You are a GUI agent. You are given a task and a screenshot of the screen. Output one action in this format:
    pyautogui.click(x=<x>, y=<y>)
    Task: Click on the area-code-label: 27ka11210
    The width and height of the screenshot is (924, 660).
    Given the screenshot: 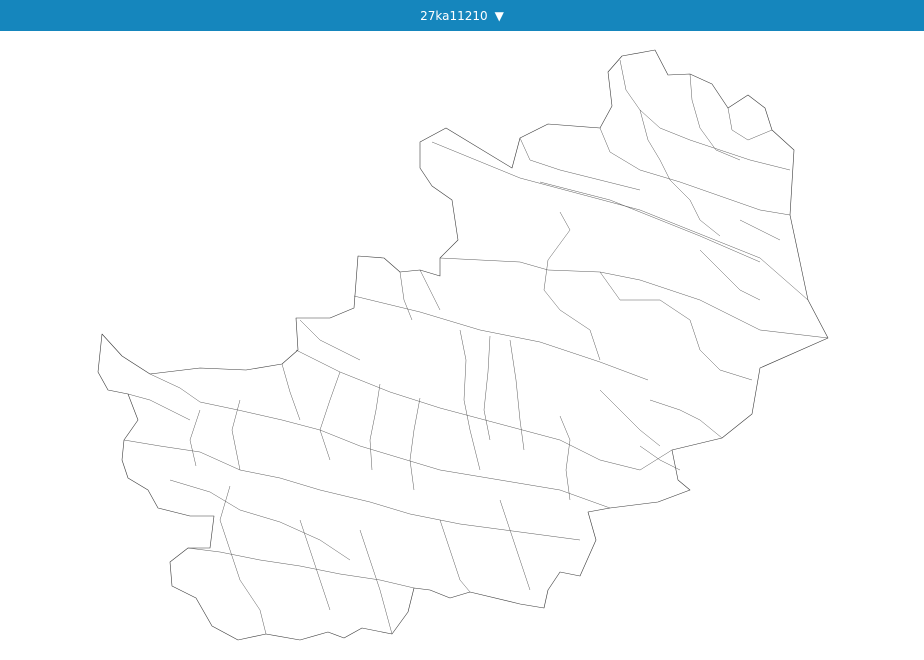 What is the action you would take?
    pyautogui.click(x=454, y=15)
    